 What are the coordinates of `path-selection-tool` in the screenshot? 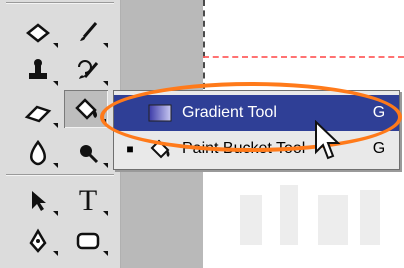 It's located at (38, 201).